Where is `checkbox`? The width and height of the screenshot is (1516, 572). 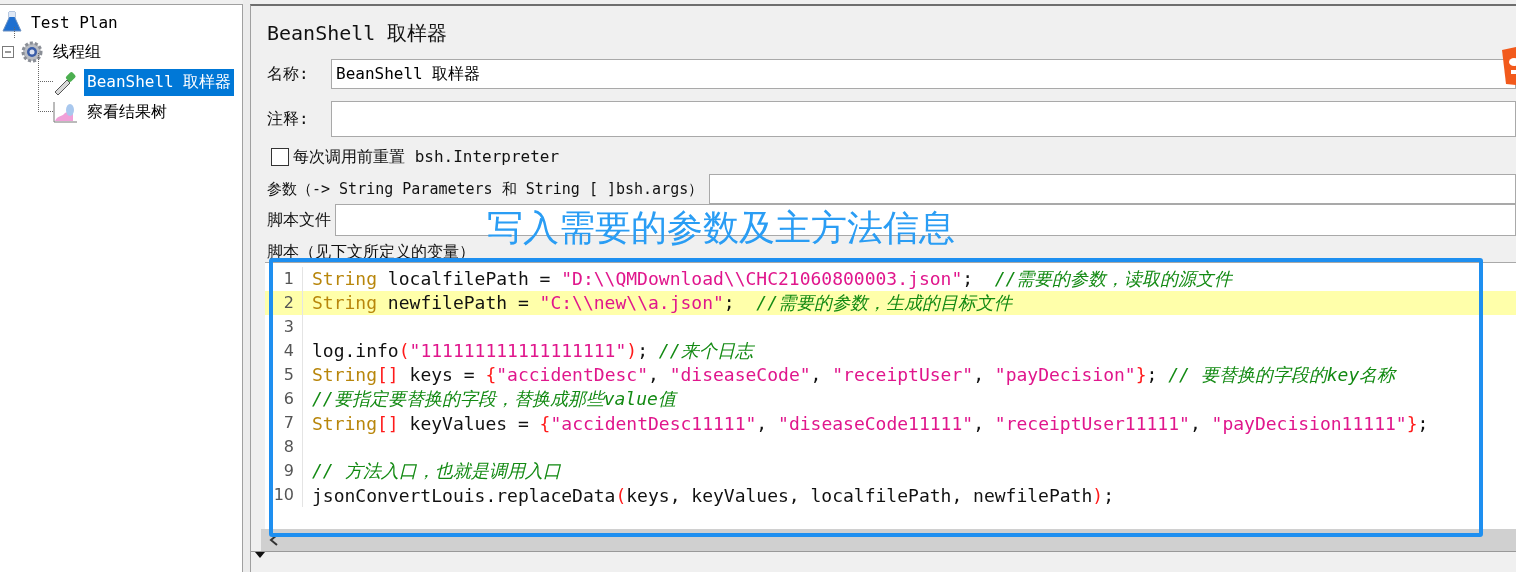
checkbox is located at coordinates (280, 157).